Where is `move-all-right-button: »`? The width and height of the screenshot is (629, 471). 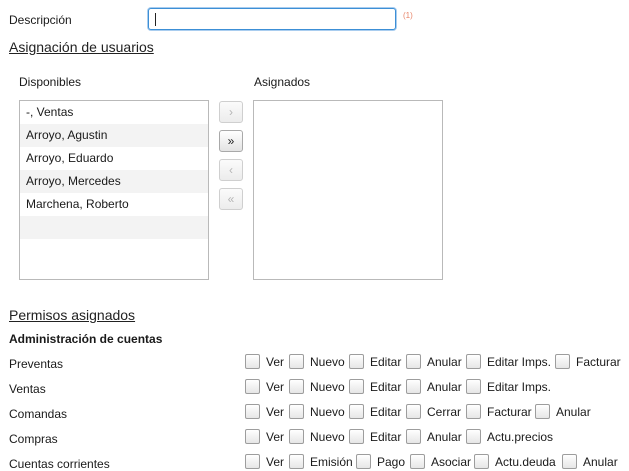
move-all-right-button: » is located at coordinates (231, 141).